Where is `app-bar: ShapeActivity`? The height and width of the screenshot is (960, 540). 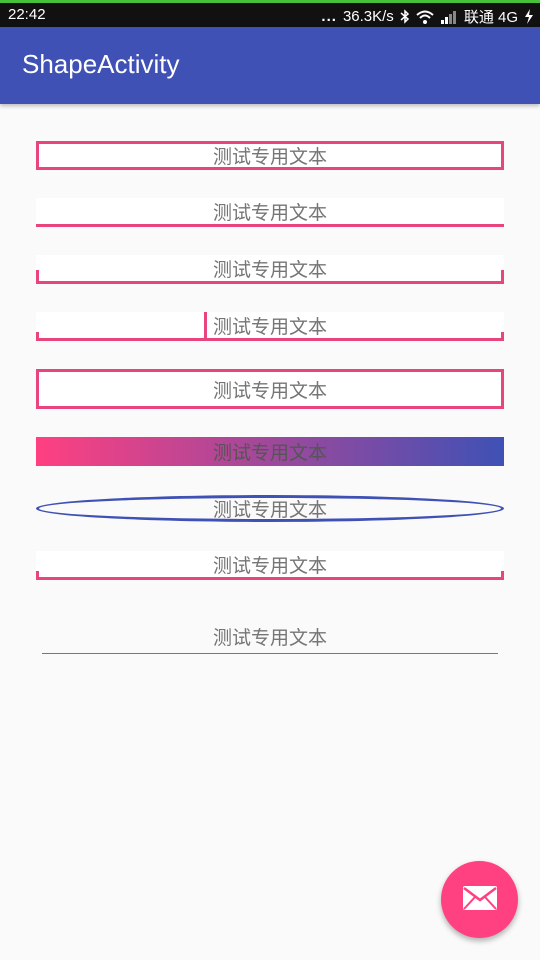 app-bar: ShapeActivity is located at coordinates (270, 65).